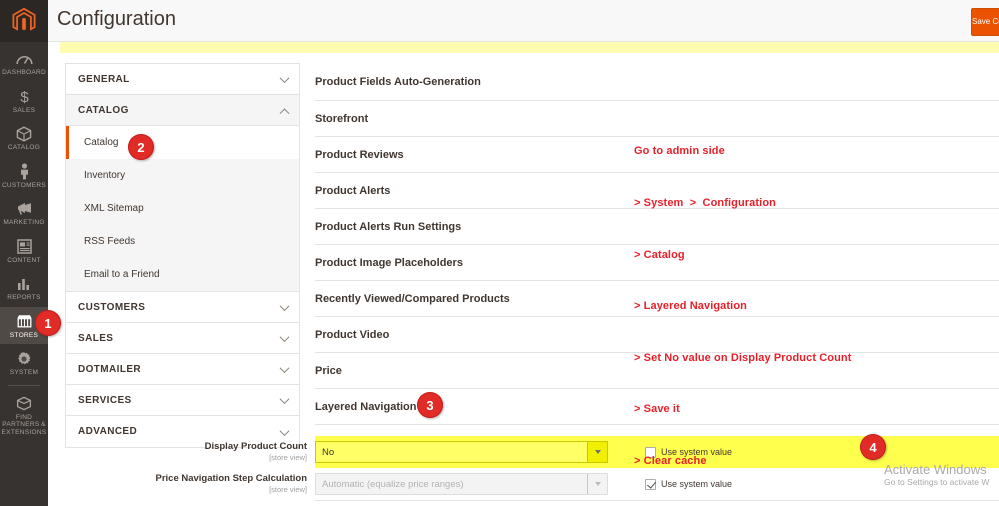 This screenshot has height=506, width=999. What do you see at coordinates (182, 369) in the screenshot?
I see `config-section-dotmailer: DOTMAILER` at bounding box center [182, 369].